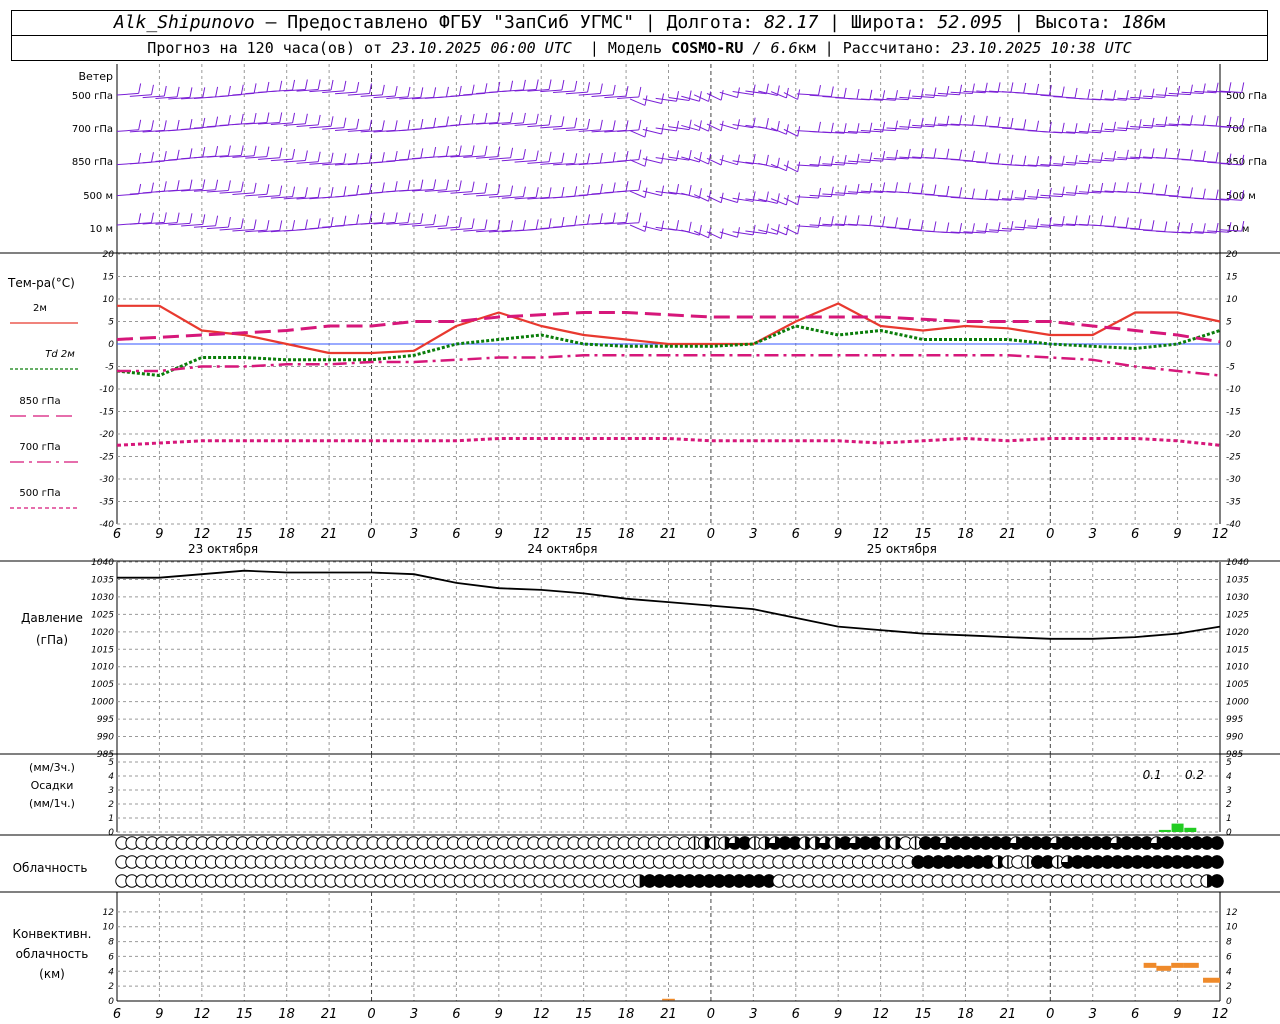  Describe the element at coordinates (965, 1014) in the screenshot. I see `bottom-xtick: 18` at that location.